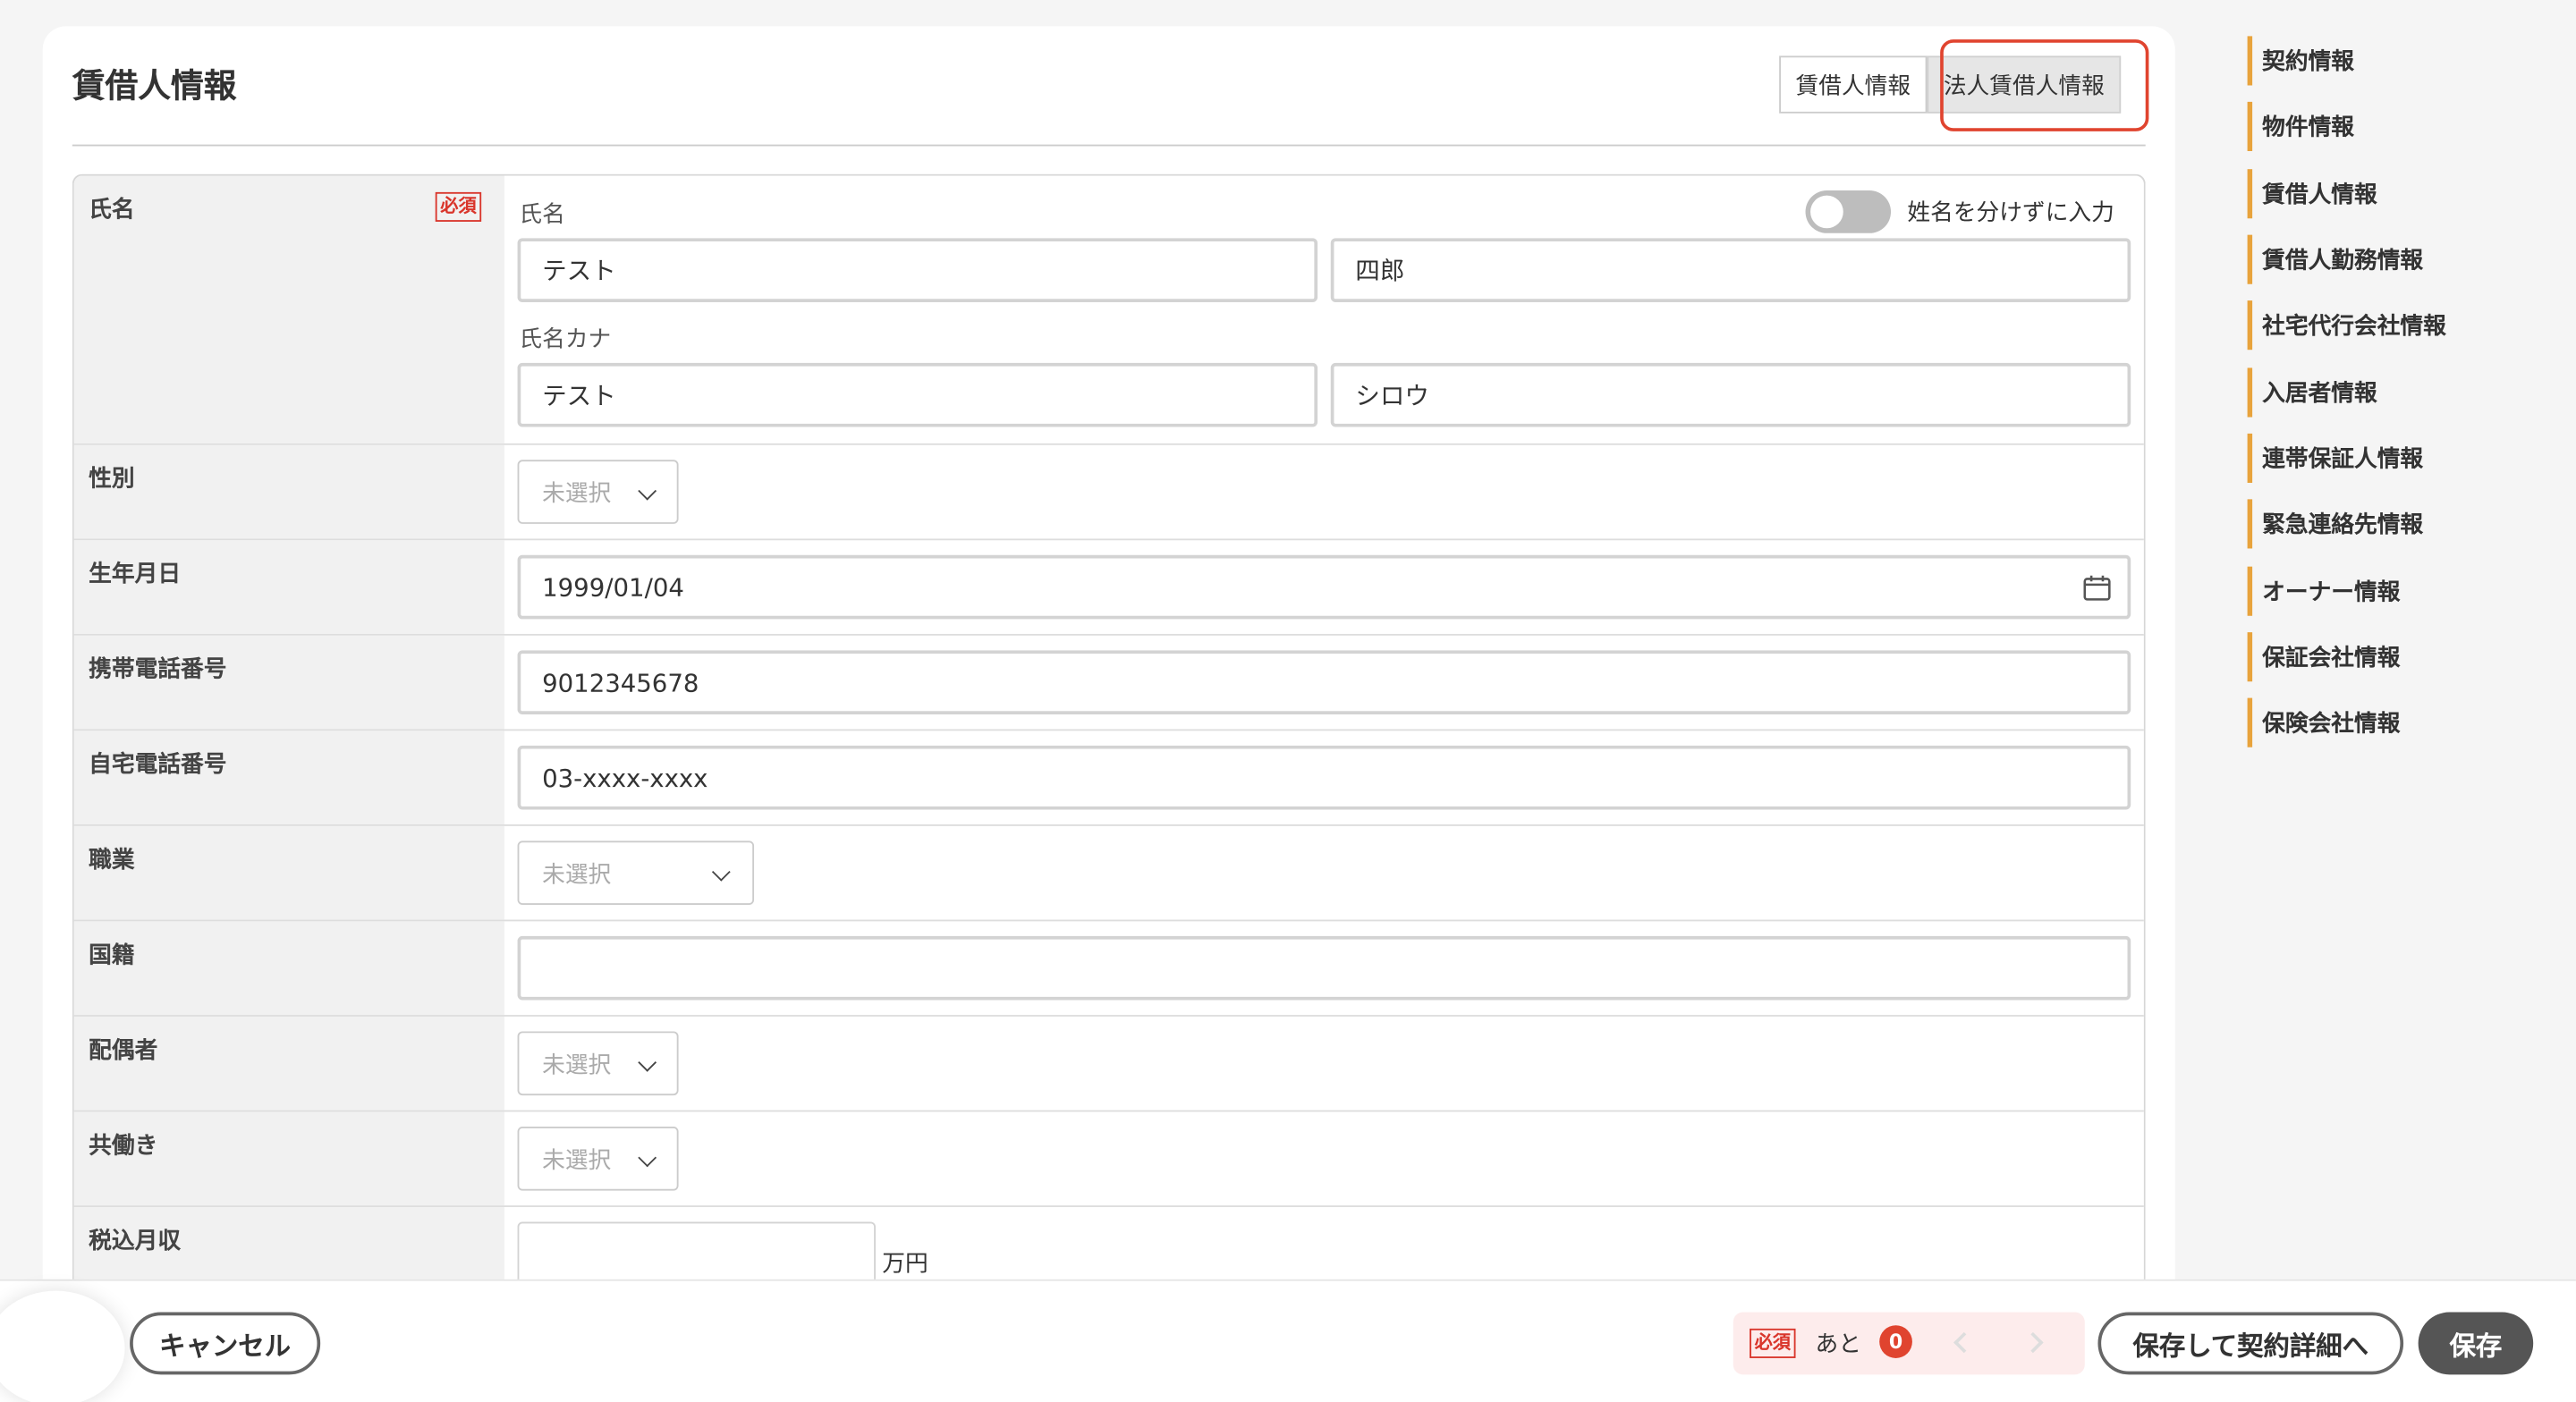  I want to click on row-dual-income: 共働き 未選択, so click(1108, 1159).